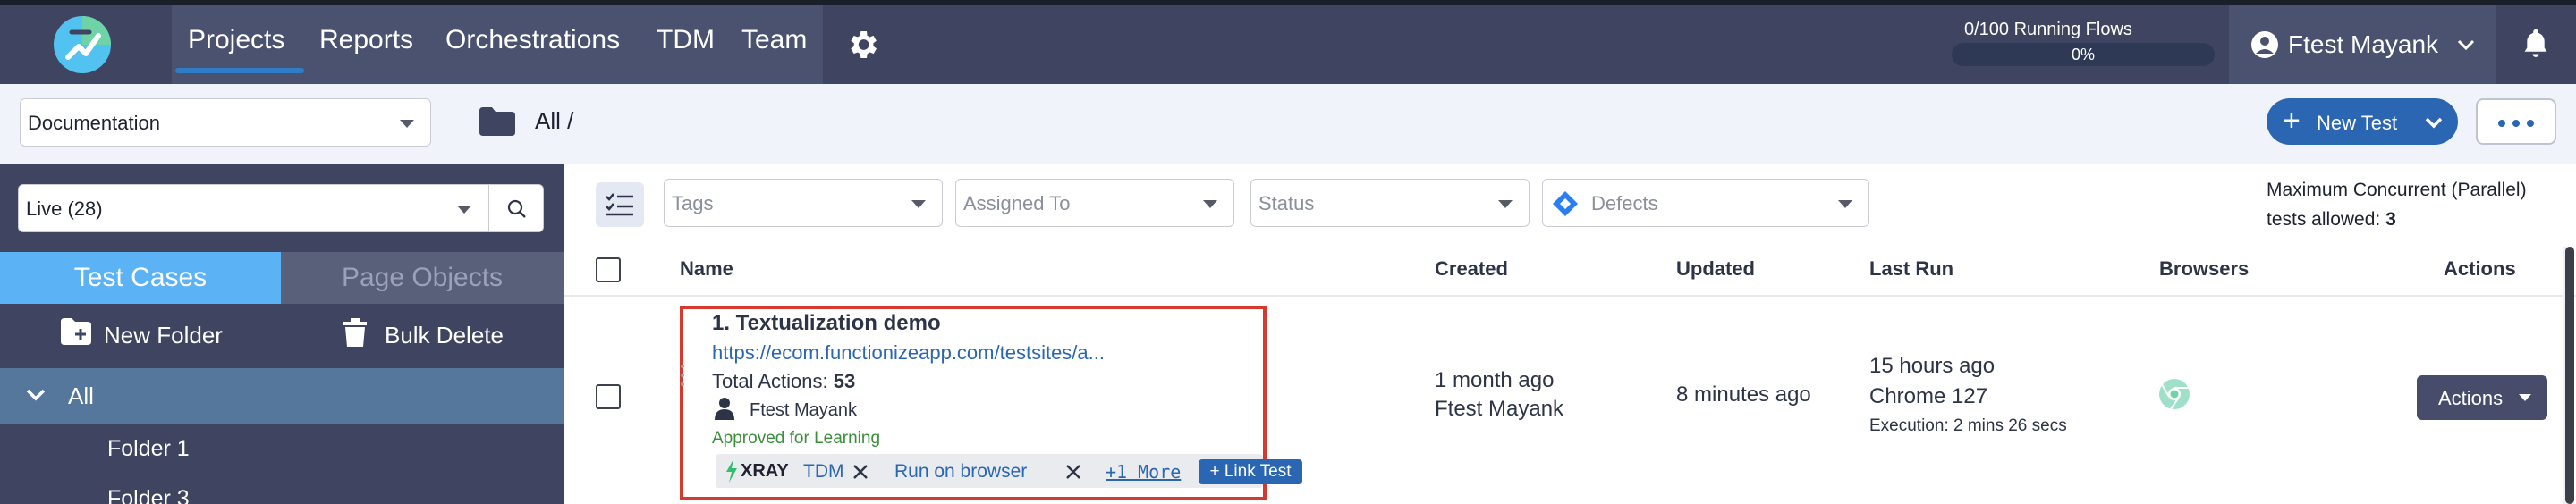 The height and width of the screenshot is (504, 2576). I want to click on last-run-browser: Chrome 127, so click(1928, 396).